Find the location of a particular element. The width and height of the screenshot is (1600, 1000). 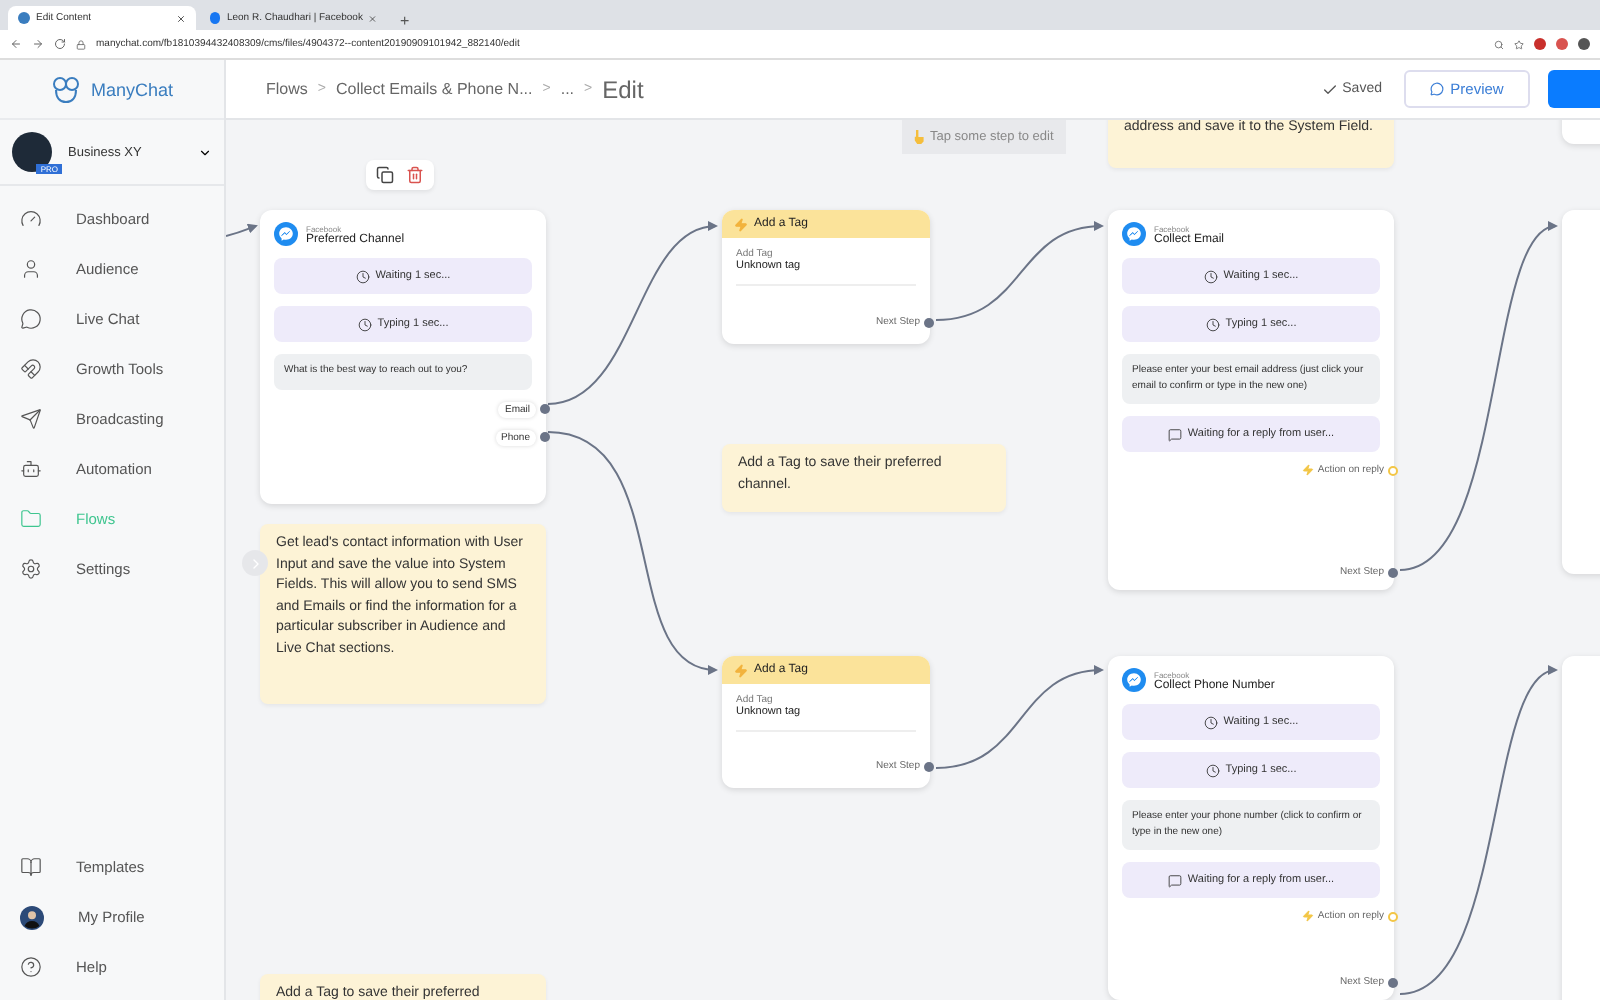

new-tab-button: + is located at coordinates (405, 21).